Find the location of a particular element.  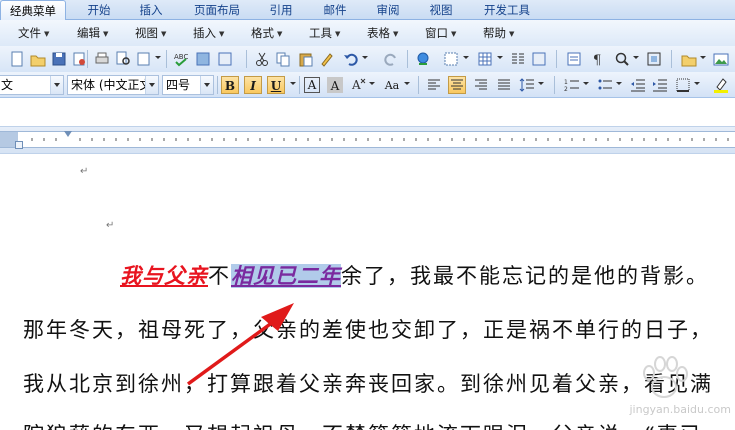

justify-icon is located at coordinates (504, 85).